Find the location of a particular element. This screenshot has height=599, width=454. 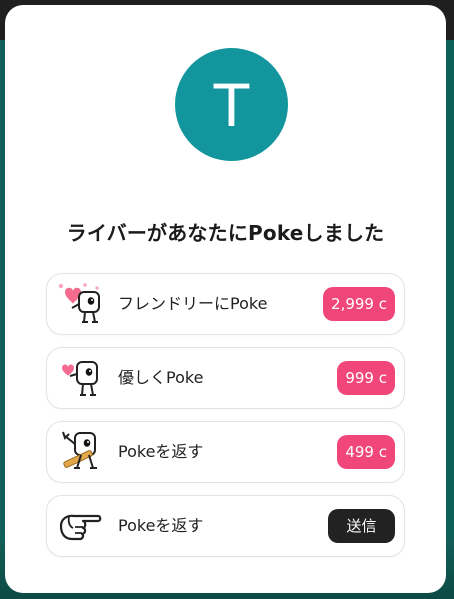

option-poke-back-free: Pokeを返す 送信 is located at coordinates (225, 526).